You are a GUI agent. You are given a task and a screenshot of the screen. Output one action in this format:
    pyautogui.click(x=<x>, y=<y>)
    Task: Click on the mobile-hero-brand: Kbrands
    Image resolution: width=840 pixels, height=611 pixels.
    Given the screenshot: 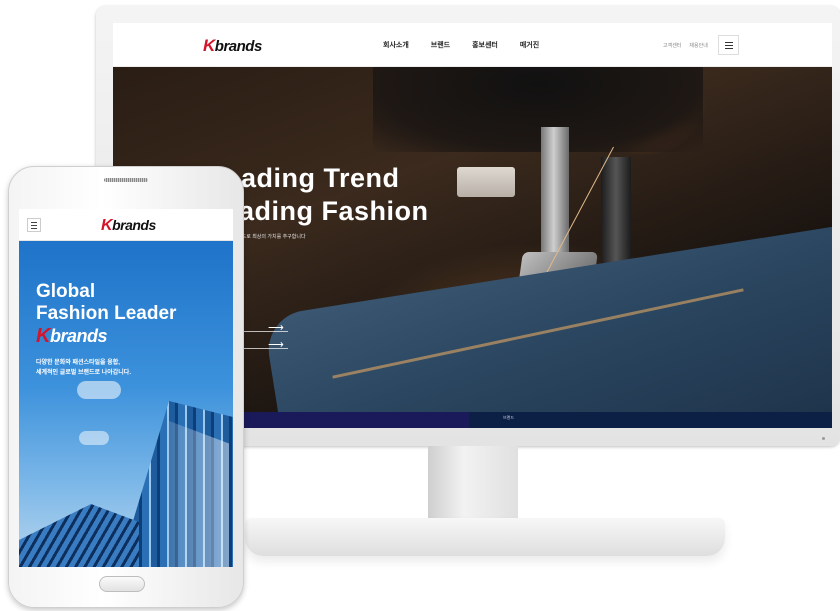 What is the action you would take?
    pyautogui.click(x=71, y=336)
    